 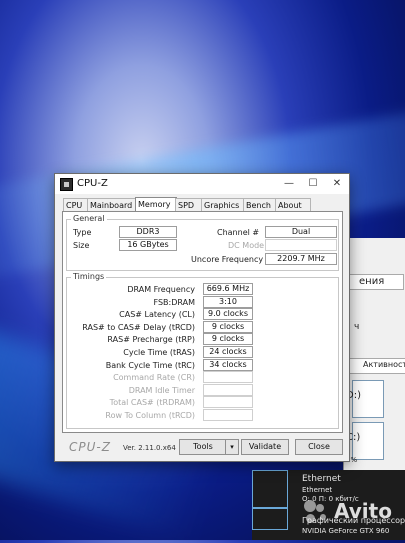 What do you see at coordinates (337, 184) in the screenshot?
I see `close-window-button: ✕` at bounding box center [337, 184].